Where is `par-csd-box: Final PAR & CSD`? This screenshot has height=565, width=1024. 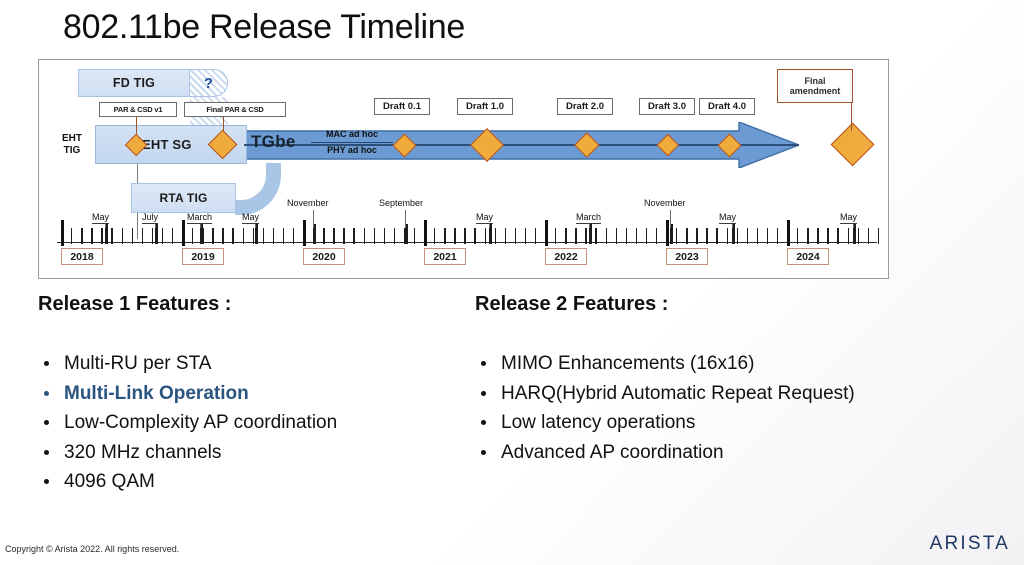 par-csd-box: Final PAR & CSD is located at coordinates (235, 109).